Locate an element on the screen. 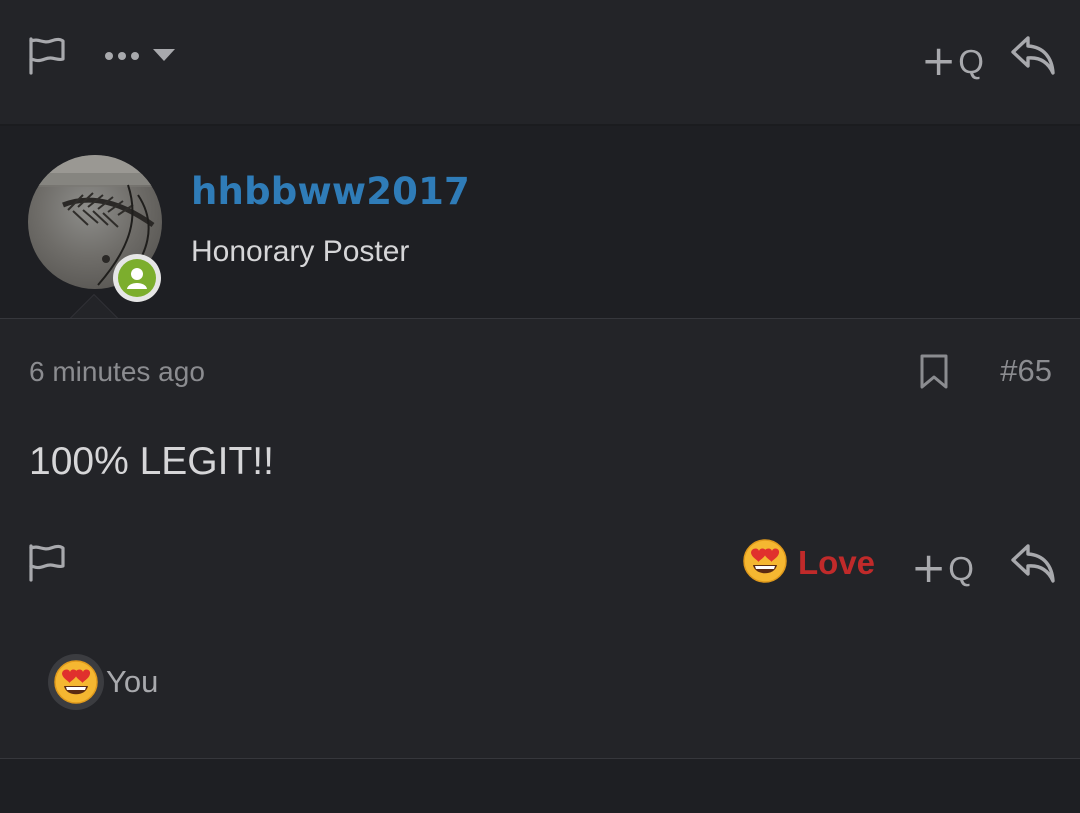  online-user-icon is located at coordinates (137, 278).